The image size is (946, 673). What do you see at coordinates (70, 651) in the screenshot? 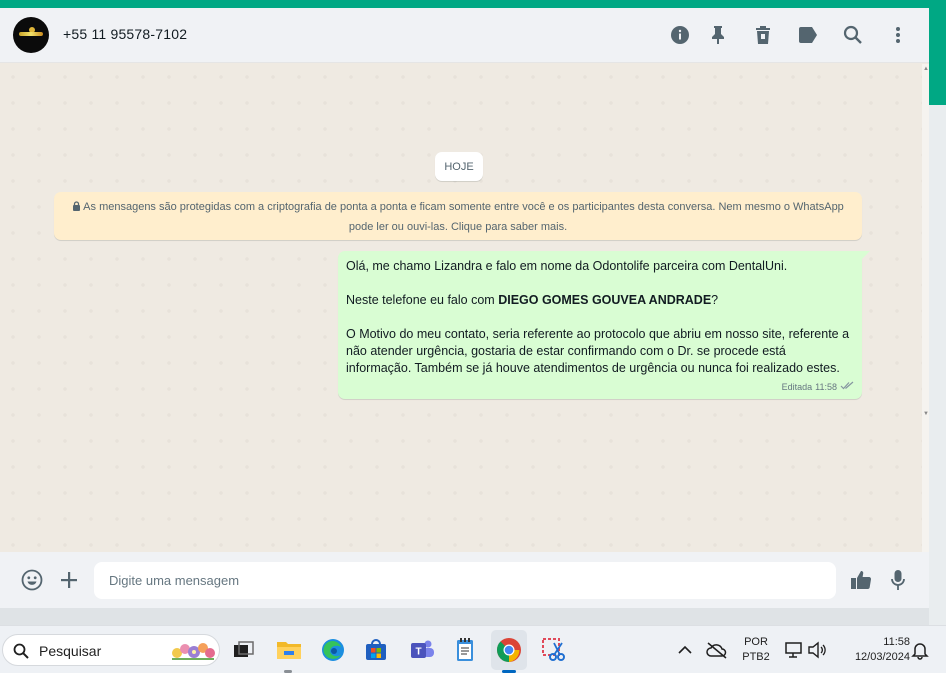
I see `search-placeholder: Pesquisar` at bounding box center [70, 651].